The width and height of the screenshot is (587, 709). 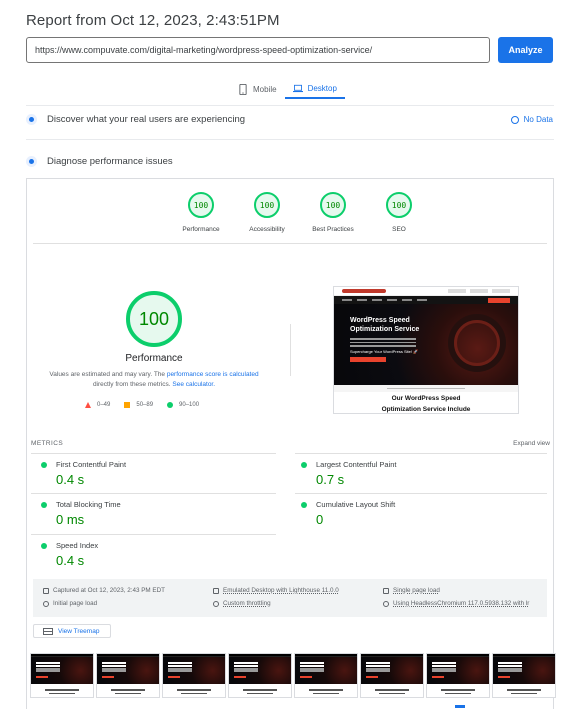 I want to click on metric-name: Cumulative Layout Shift, so click(x=356, y=504).